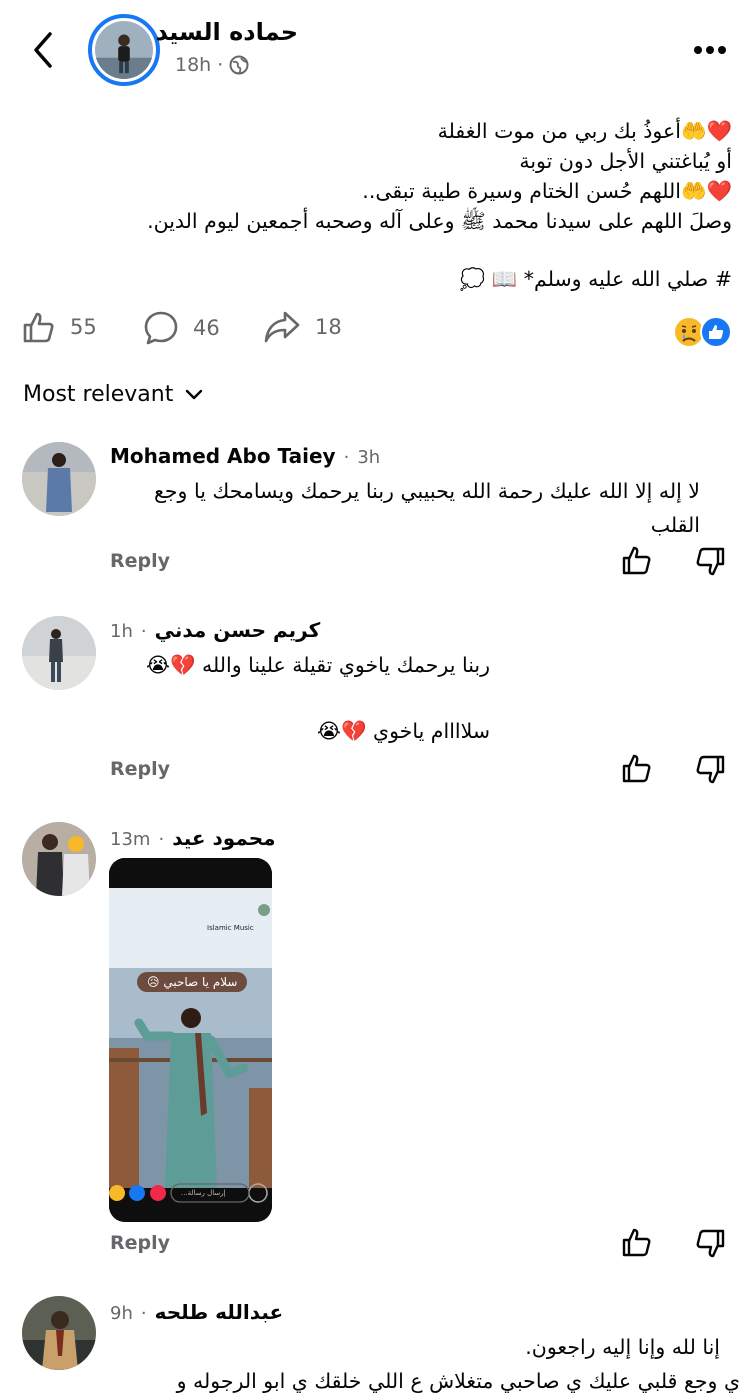 This screenshot has width=753, height=1400. Describe the element at coordinates (44, 50) in the screenshot. I see `back-arrow-icon` at that location.